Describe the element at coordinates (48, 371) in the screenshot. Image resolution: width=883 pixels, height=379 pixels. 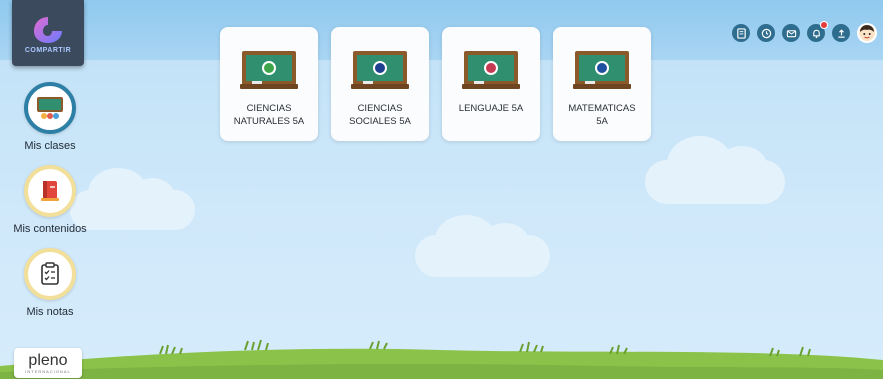
I see `pleno-logo-subtext: INTERNACIONAL` at that location.